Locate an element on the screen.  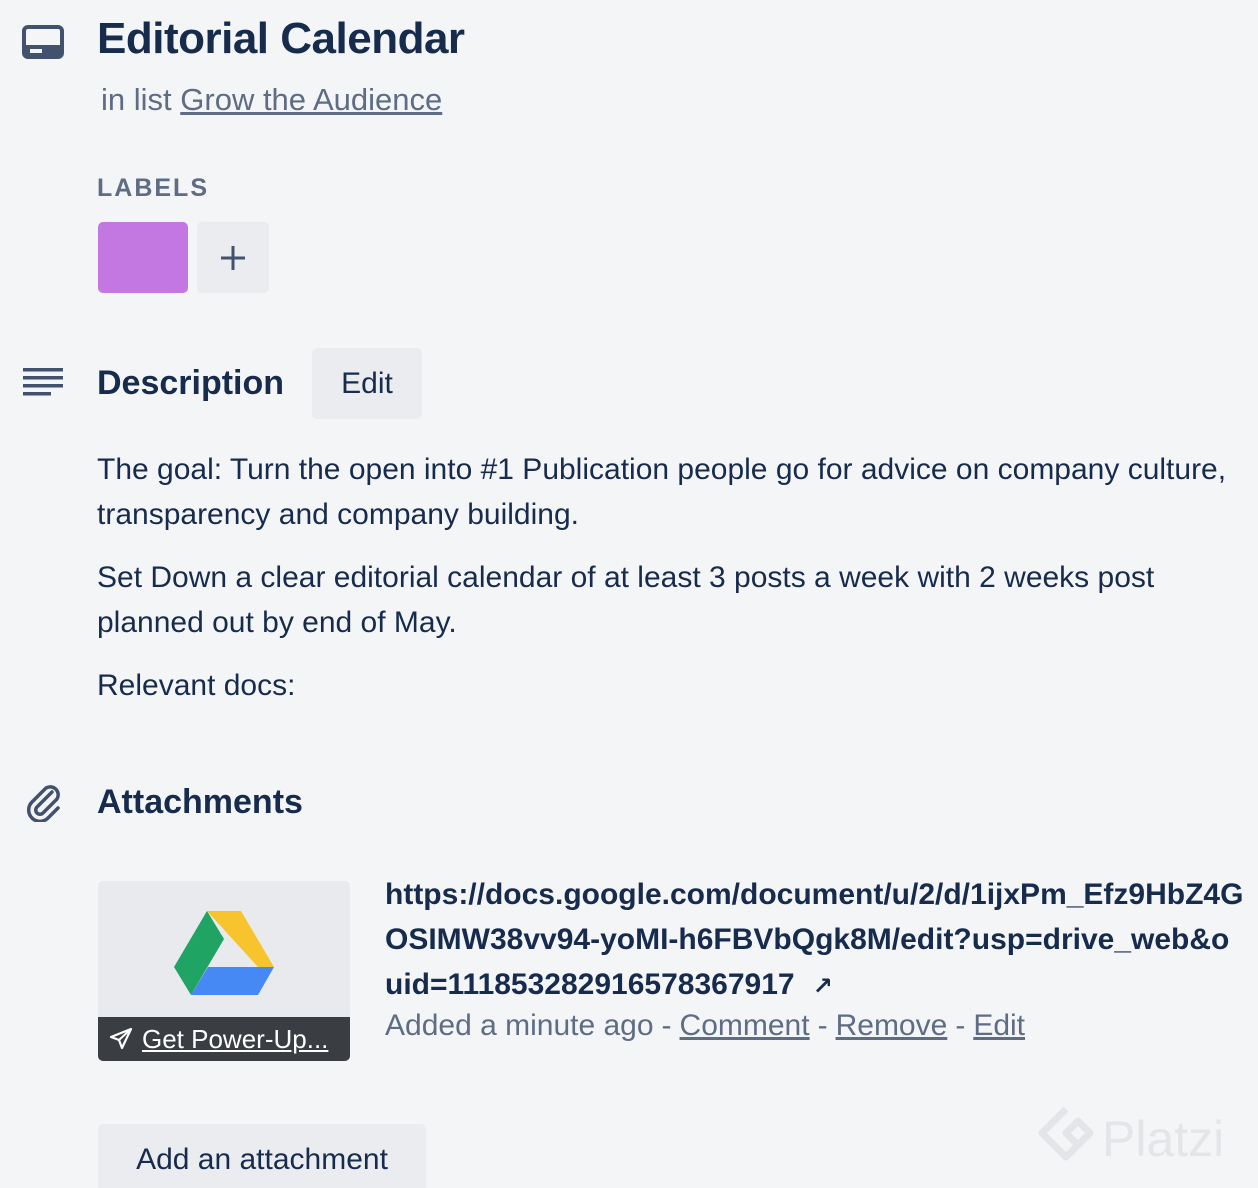
description-heading: Description is located at coordinates (191, 383).